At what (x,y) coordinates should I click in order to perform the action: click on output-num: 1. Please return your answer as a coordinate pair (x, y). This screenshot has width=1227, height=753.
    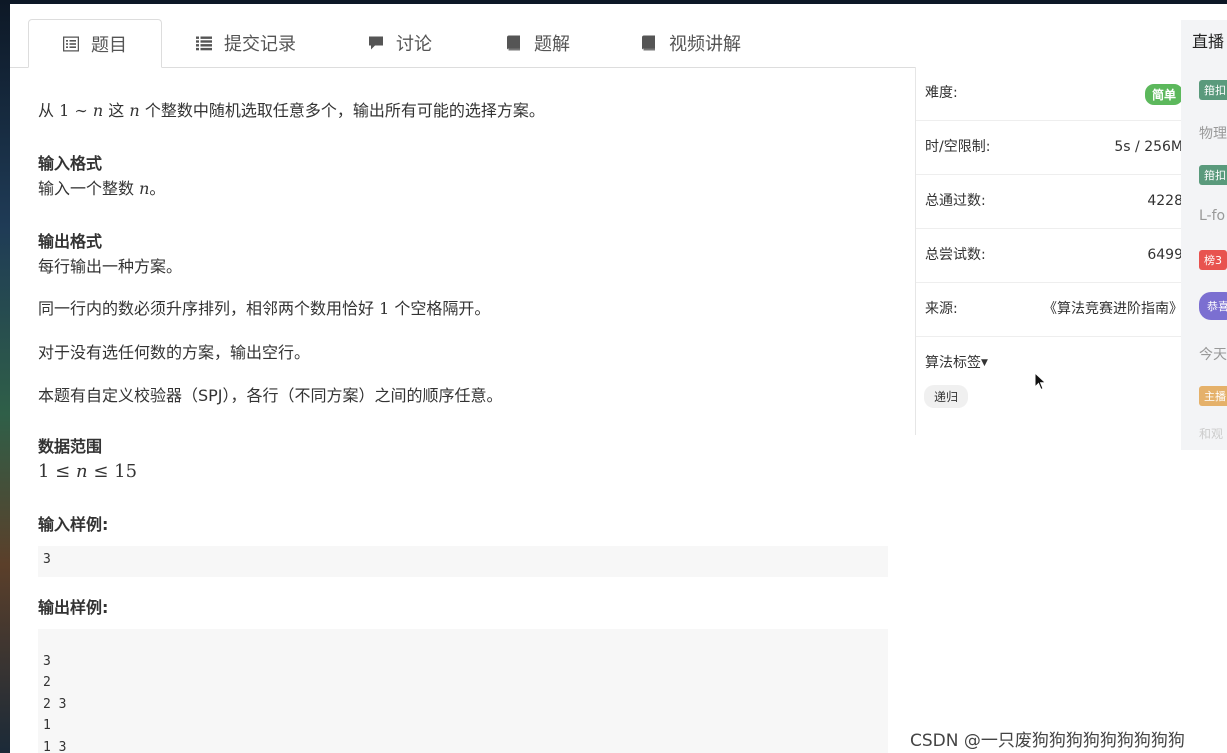
    Looking at the image, I should click on (384, 308).